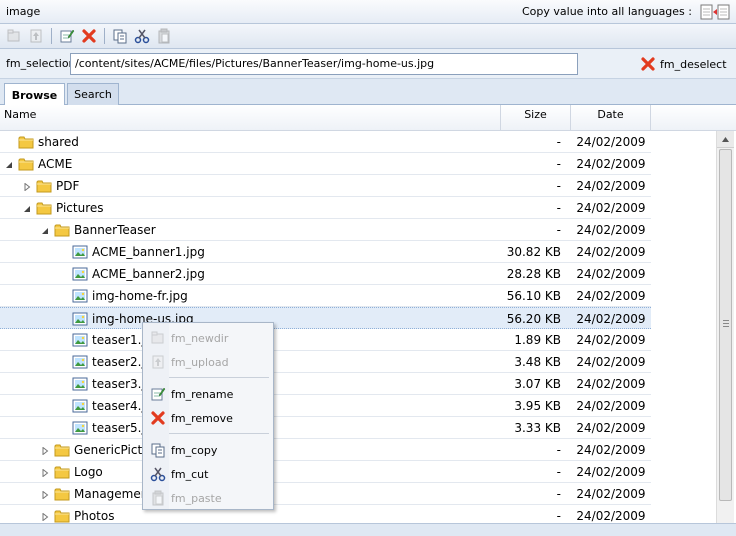 This screenshot has height=536, width=736. Describe the element at coordinates (158, 362) in the screenshot. I see `upload-icon` at that location.